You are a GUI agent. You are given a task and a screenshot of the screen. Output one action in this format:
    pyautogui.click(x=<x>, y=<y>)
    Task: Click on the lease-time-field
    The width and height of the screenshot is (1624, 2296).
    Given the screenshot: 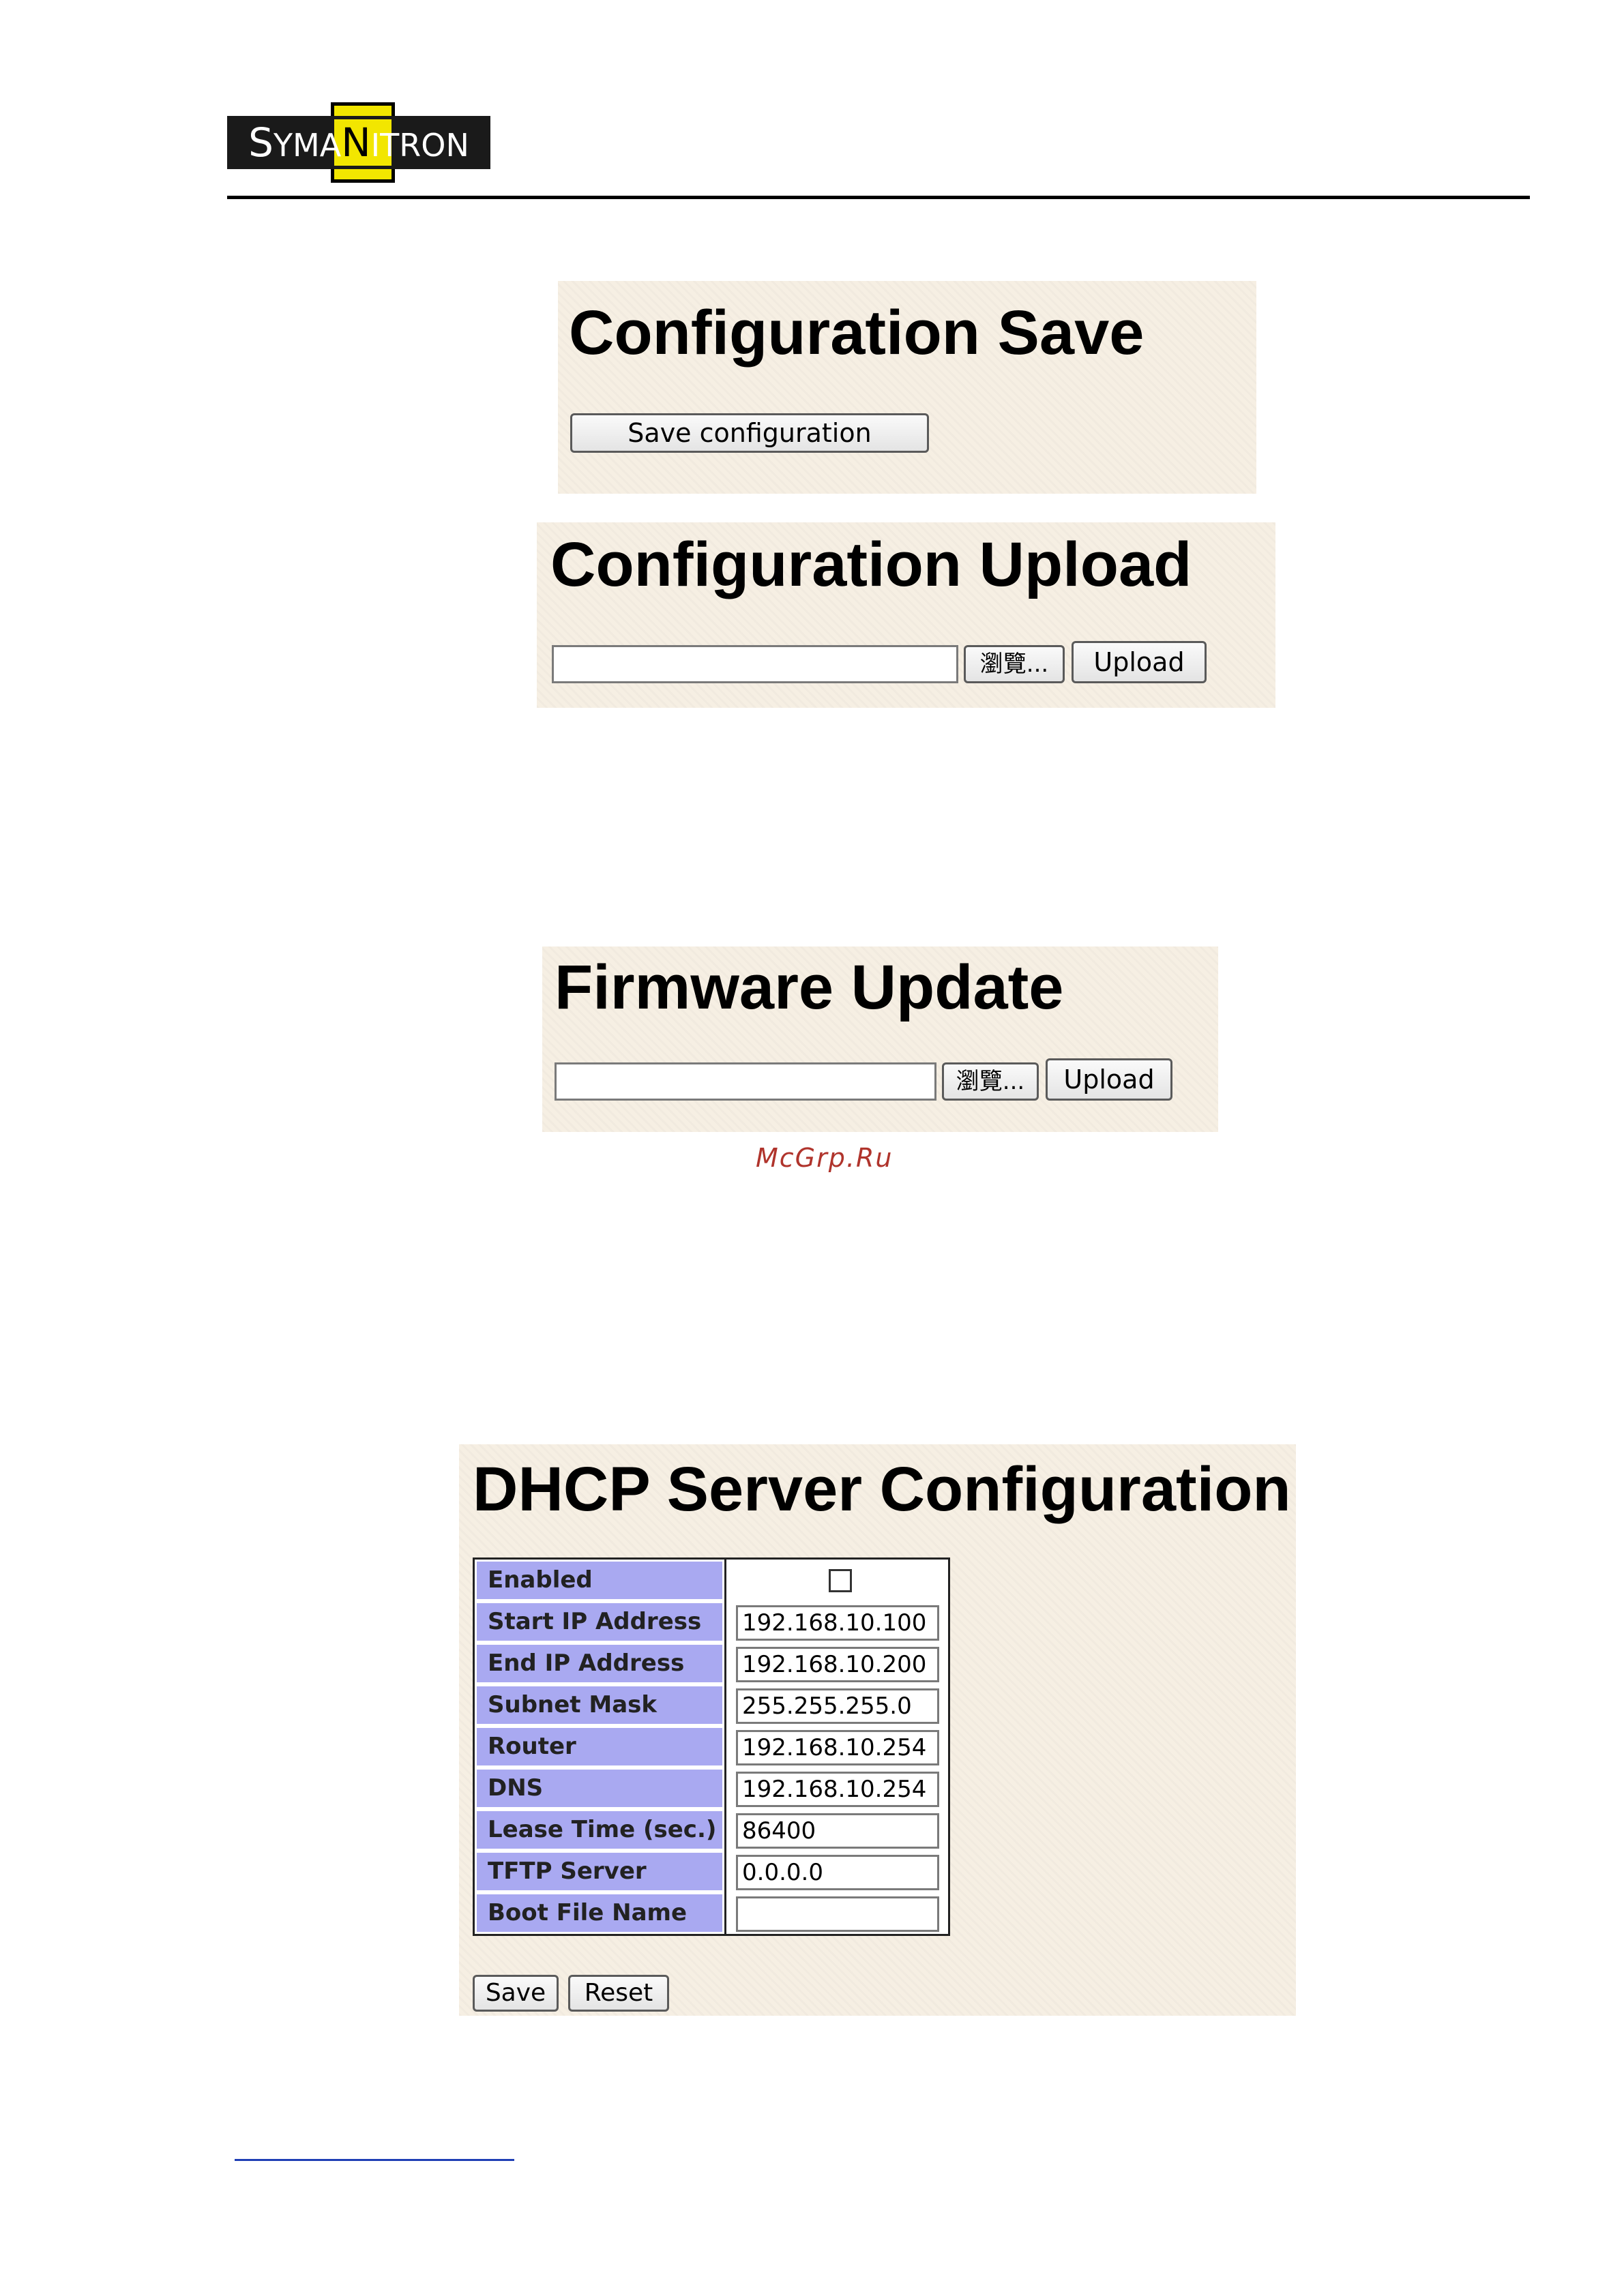 What is the action you would take?
    pyautogui.click(x=837, y=1831)
    